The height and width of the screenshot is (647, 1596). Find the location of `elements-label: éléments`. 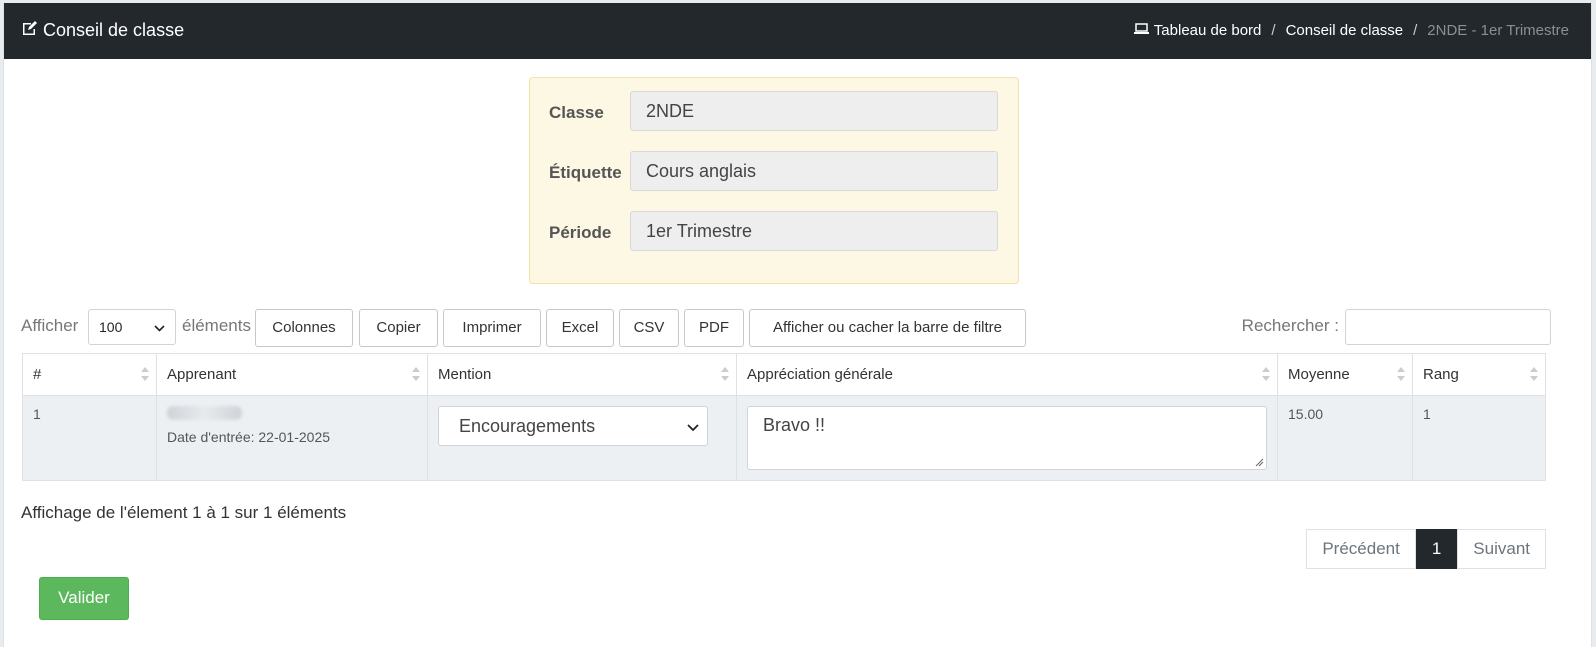

elements-label: éléments is located at coordinates (216, 325).